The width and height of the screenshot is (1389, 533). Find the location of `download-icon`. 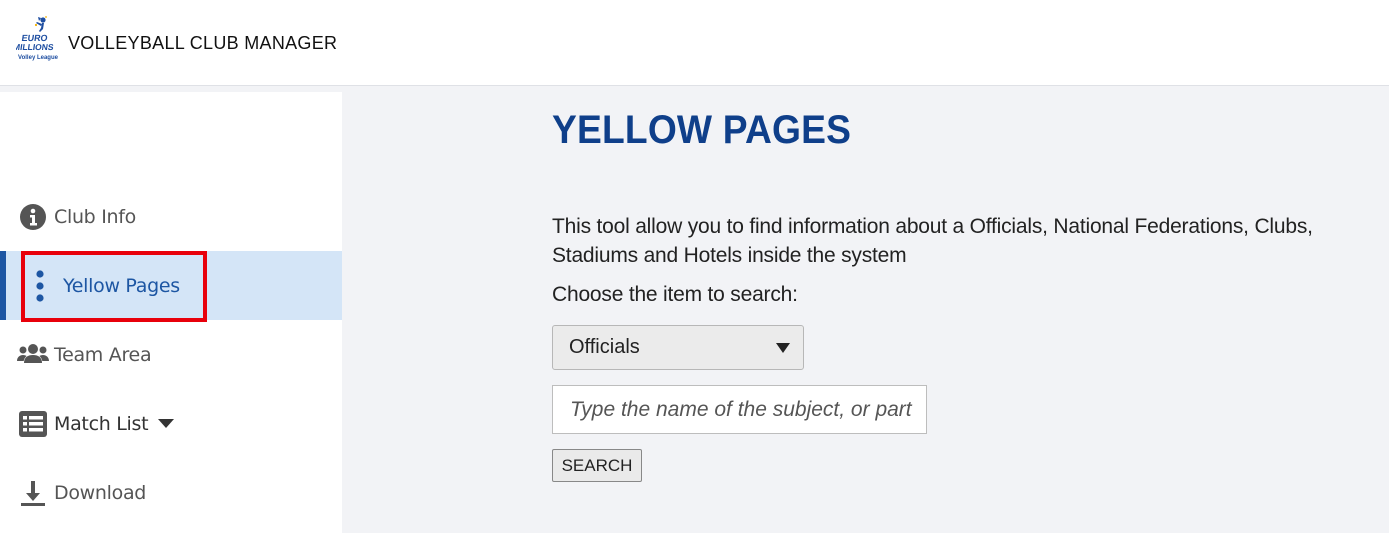

download-icon is located at coordinates (33, 493).